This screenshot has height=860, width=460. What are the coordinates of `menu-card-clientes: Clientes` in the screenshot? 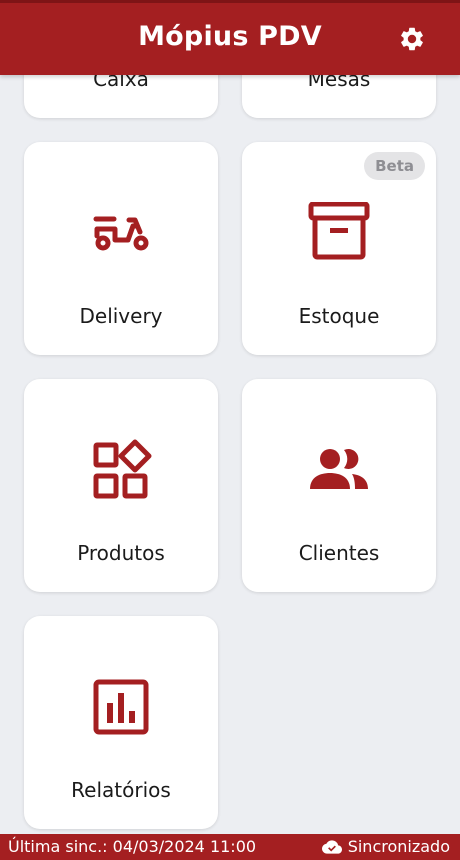 It's located at (339, 485).